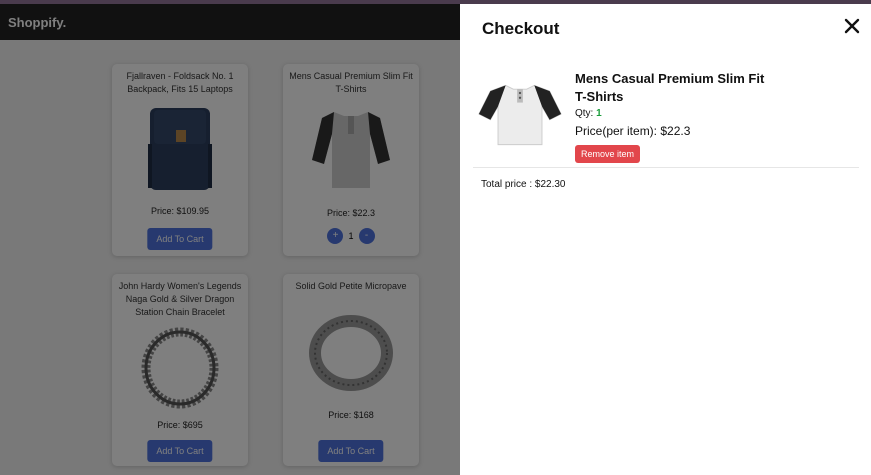 Image resolution: width=871 pixels, height=475 pixels. I want to click on close-icon, so click(852, 26).